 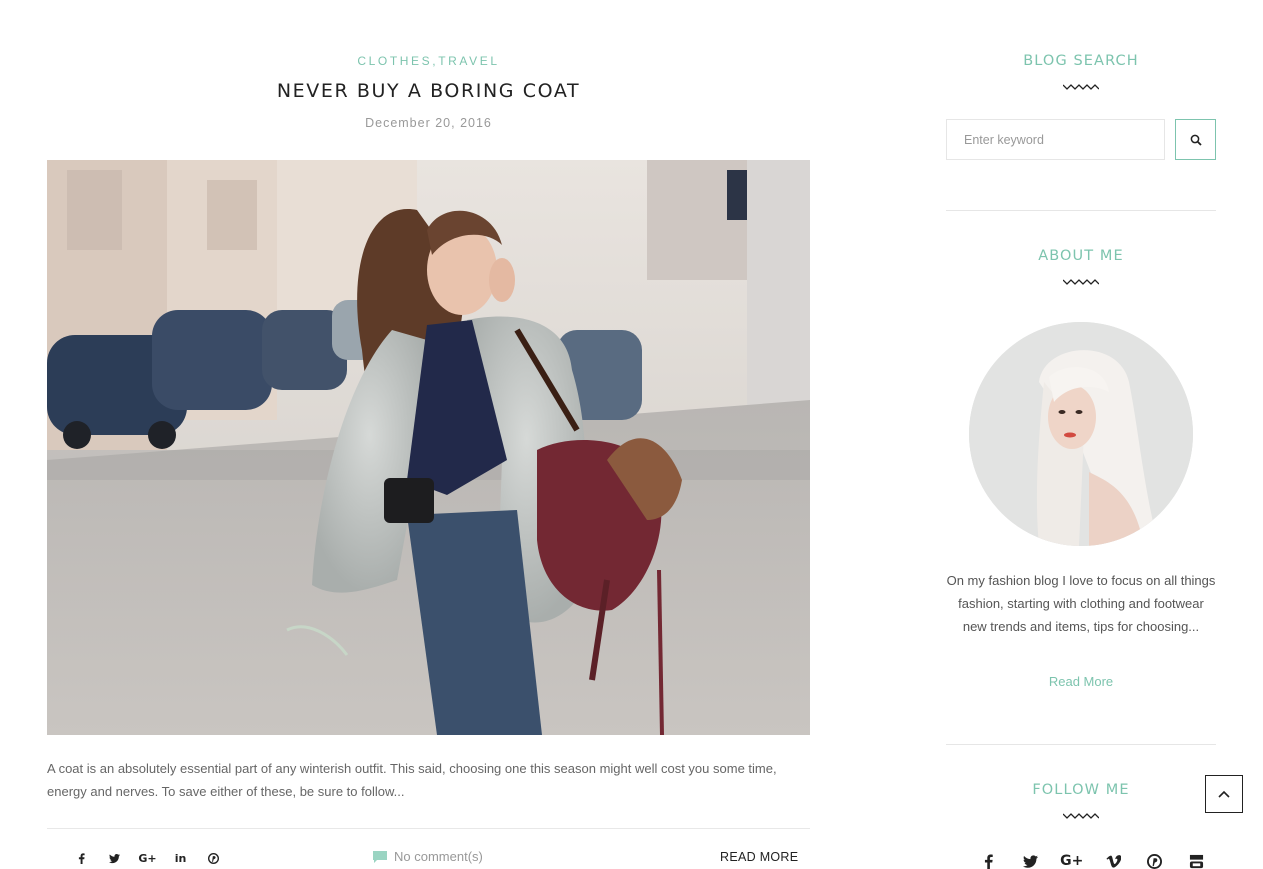 I want to click on post-title: NEVER BUY A BORING COAT, so click(x=428, y=91).